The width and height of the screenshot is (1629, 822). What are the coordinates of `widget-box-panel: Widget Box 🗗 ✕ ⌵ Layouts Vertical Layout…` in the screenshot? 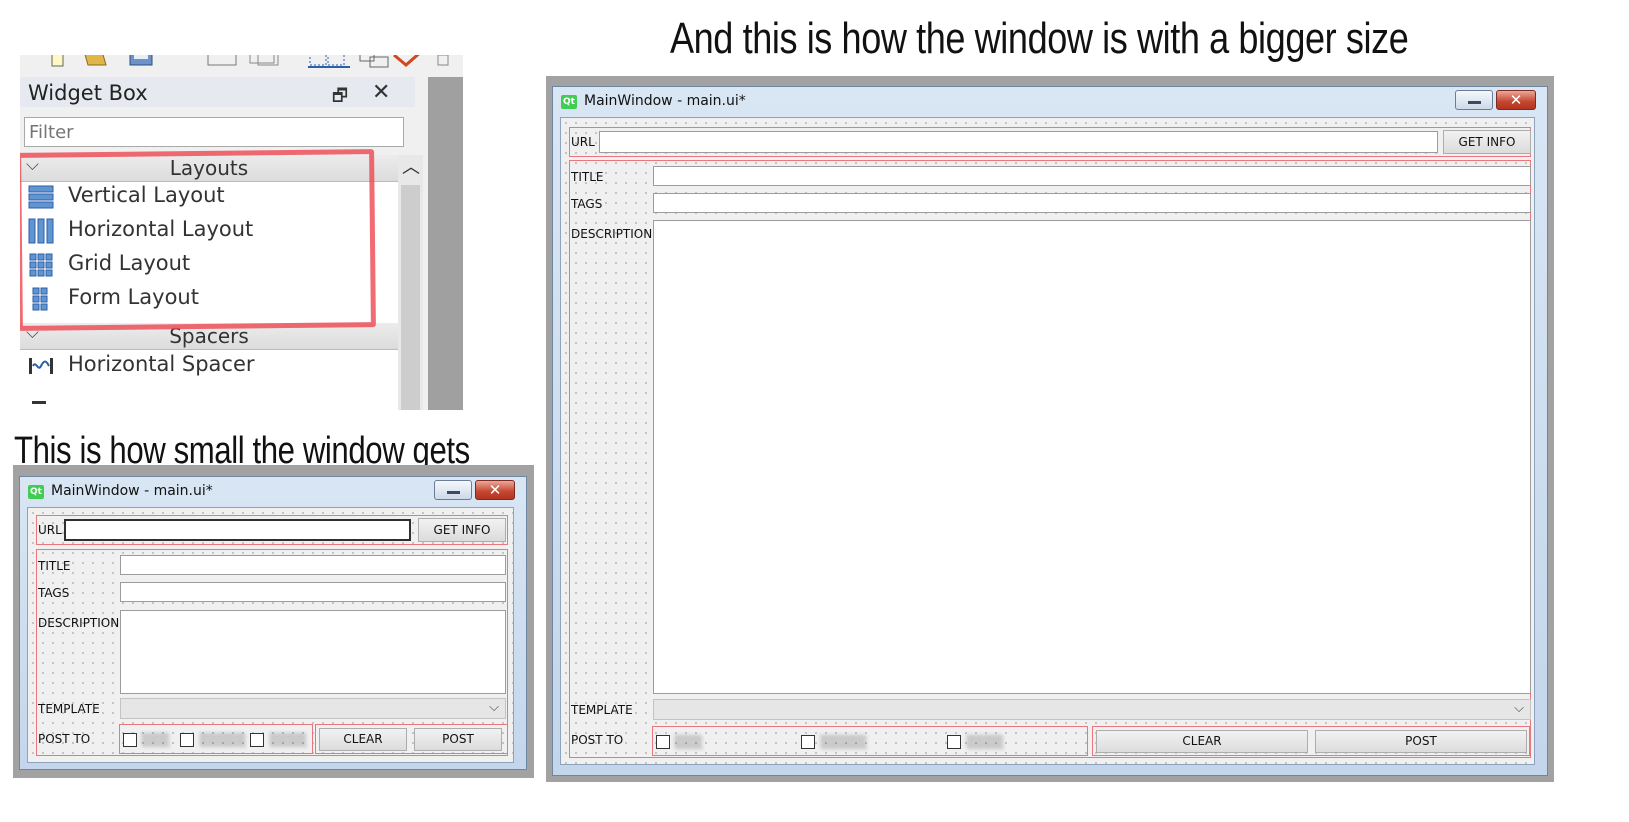 It's located at (241, 232).